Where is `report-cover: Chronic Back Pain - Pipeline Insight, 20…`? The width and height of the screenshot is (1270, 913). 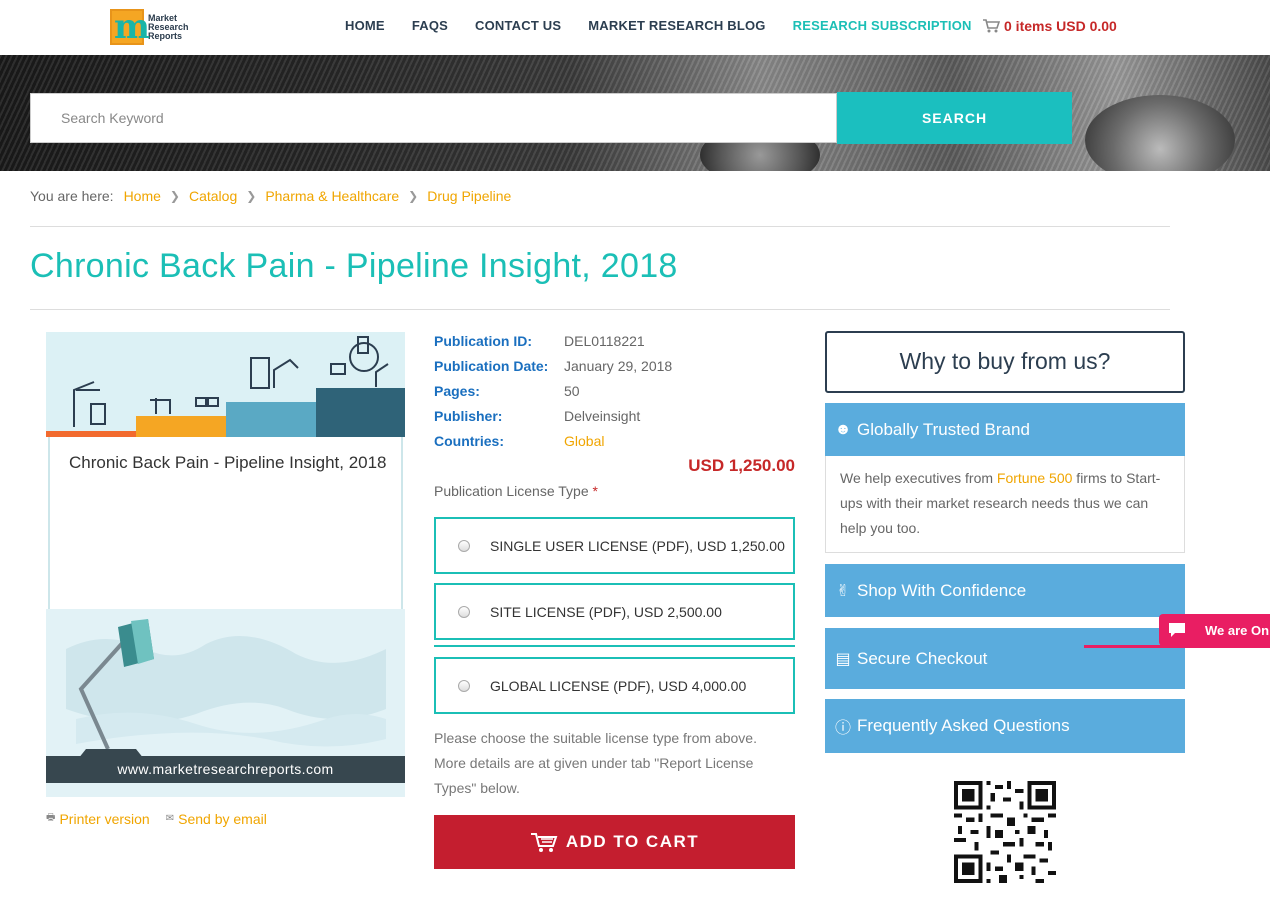 report-cover: Chronic Back Pain - Pipeline Insight, 20… is located at coordinates (225, 564).